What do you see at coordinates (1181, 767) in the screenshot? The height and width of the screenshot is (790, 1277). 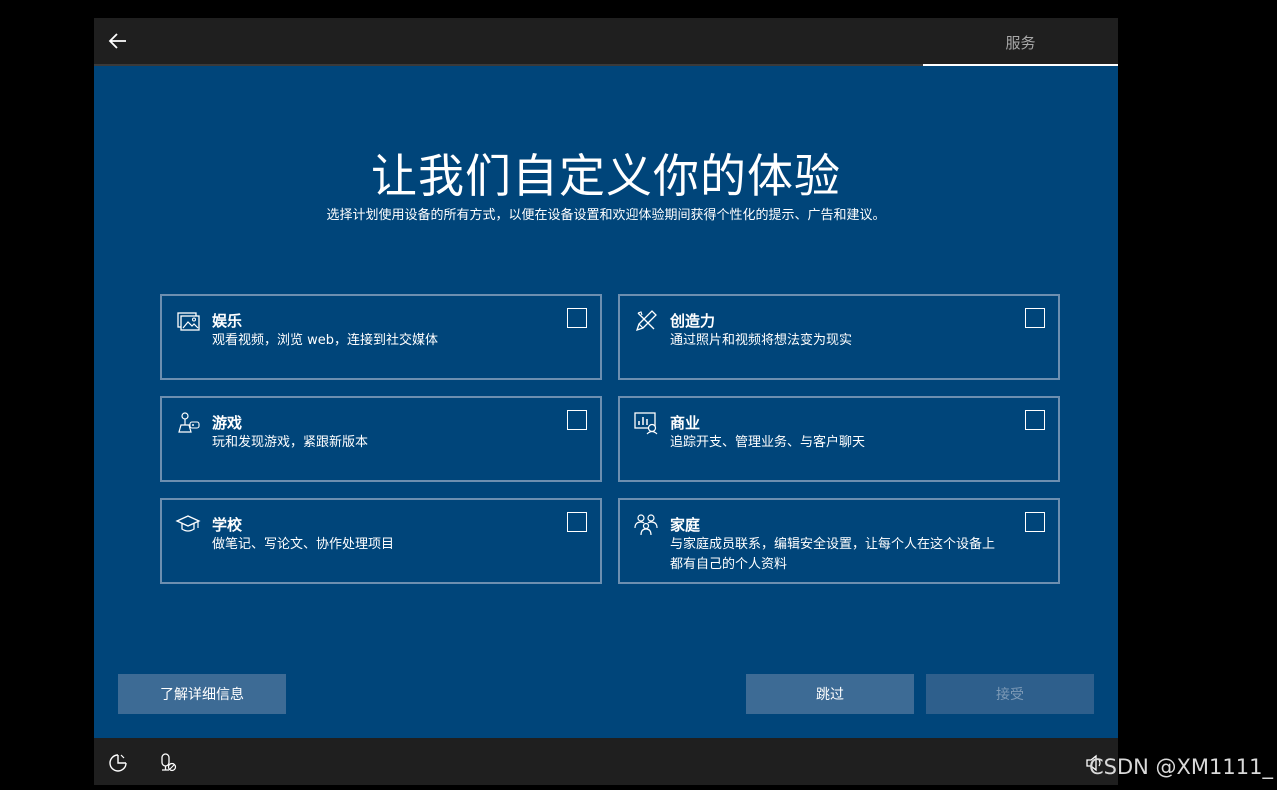 I see `watermark-text: CSDN @XM1111_` at bounding box center [1181, 767].